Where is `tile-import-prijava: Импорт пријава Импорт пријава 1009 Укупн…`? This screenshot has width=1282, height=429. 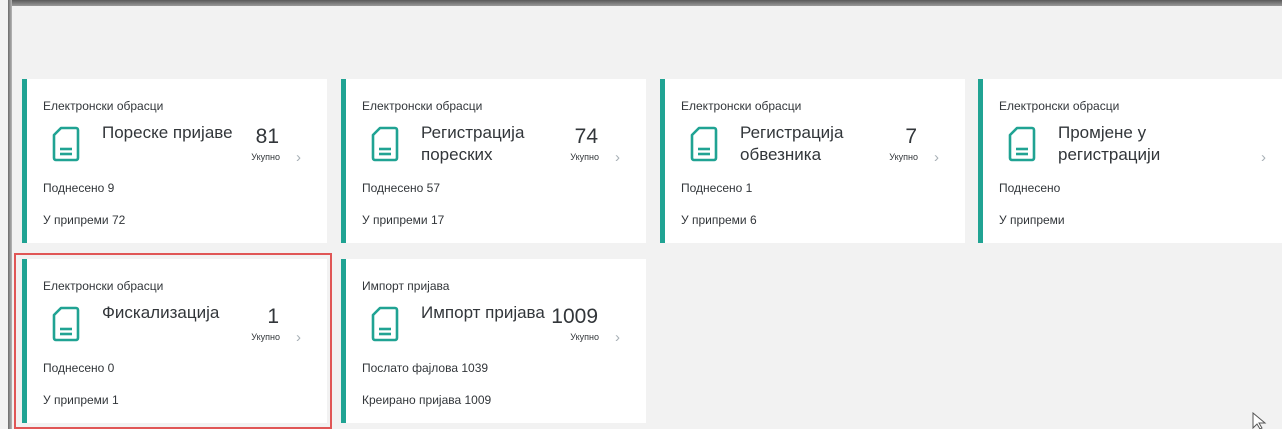
tile-import-prijava: Импорт пријава Импорт пријава 1009 Укупн… is located at coordinates (493, 341).